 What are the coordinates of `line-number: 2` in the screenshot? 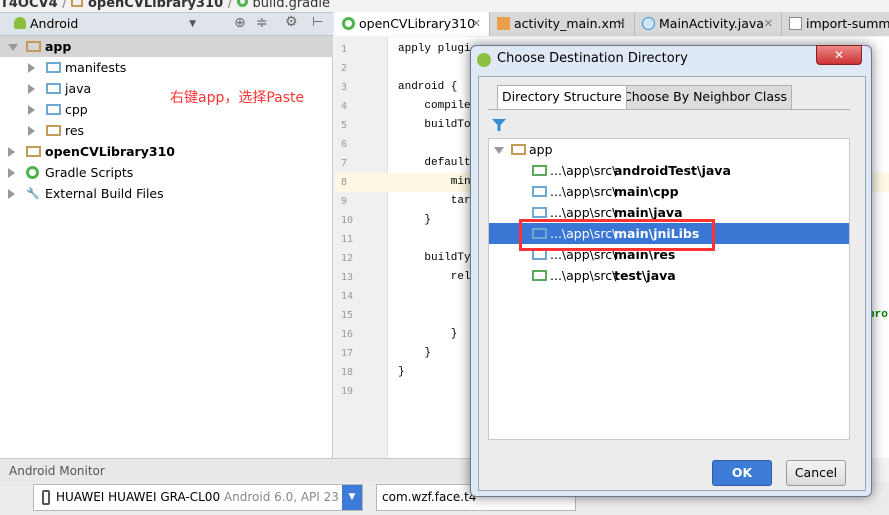 It's located at (344, 68).